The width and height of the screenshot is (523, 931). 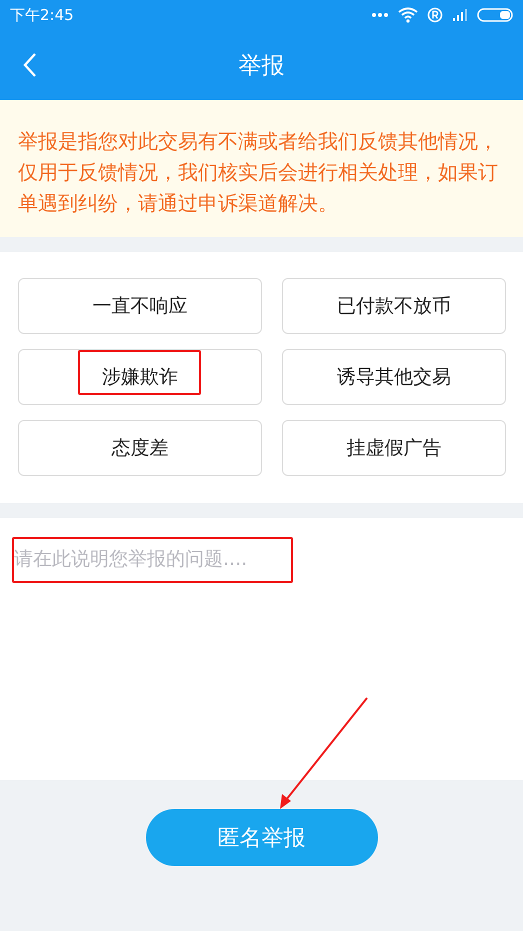 I want to click on reason-option: 已付款不放币, so click(x=394, y=306).